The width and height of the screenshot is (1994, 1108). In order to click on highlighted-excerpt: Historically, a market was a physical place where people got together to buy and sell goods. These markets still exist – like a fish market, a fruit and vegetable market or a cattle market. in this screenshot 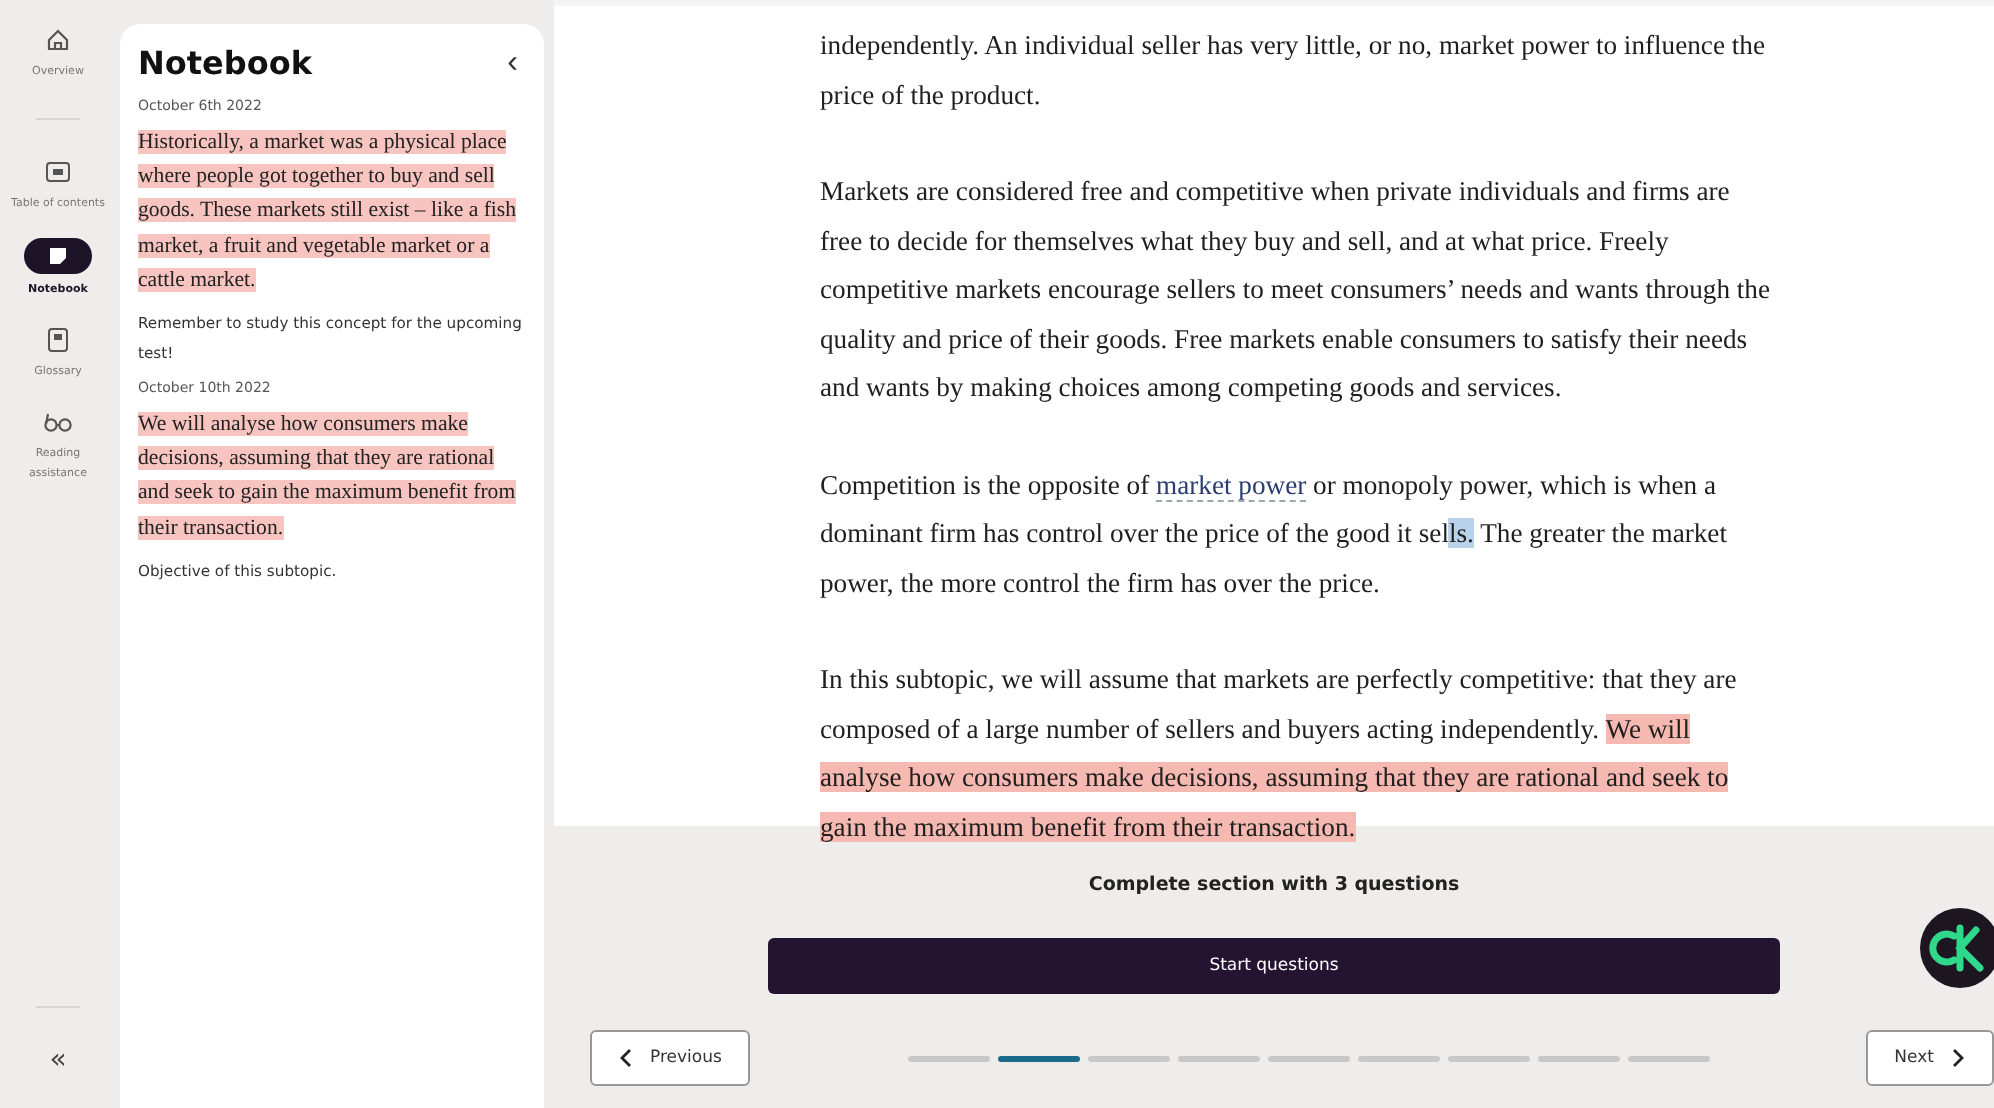, I will do `click(328, 212)`.